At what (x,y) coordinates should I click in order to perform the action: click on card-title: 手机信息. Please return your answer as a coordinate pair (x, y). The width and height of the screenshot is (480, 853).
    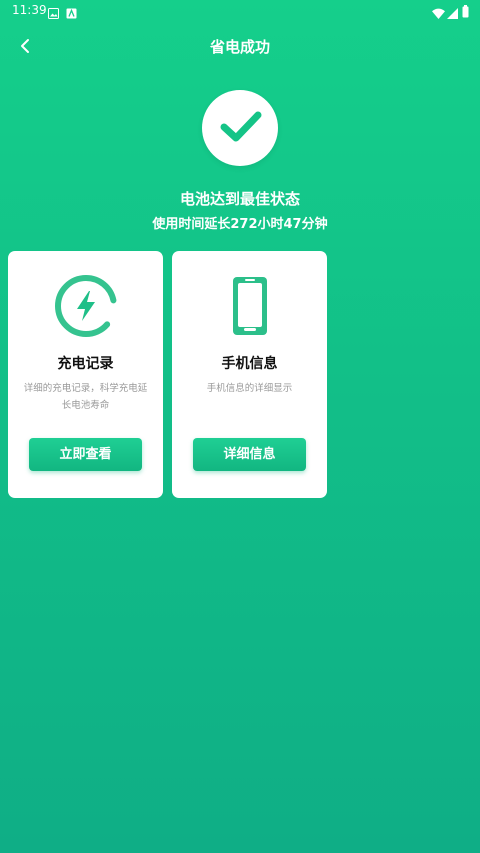
    Looking at the image, I should click on (249, 364).